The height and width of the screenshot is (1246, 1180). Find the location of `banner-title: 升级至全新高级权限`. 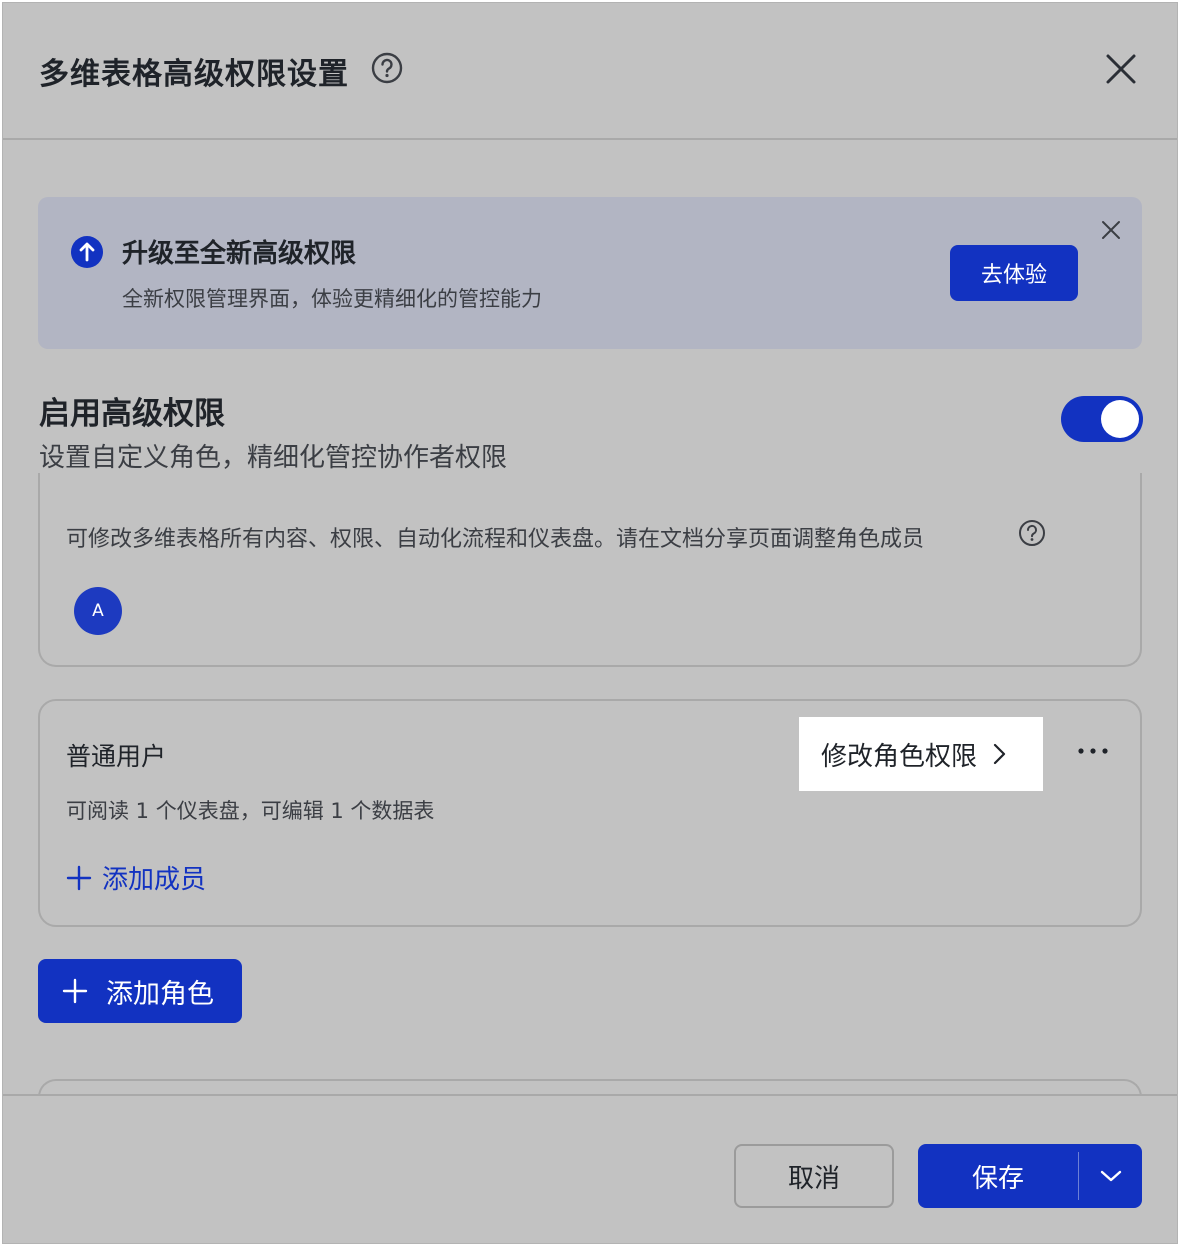

banner-title: 升级至全新高级权限 is located at coordinates (239, 254).